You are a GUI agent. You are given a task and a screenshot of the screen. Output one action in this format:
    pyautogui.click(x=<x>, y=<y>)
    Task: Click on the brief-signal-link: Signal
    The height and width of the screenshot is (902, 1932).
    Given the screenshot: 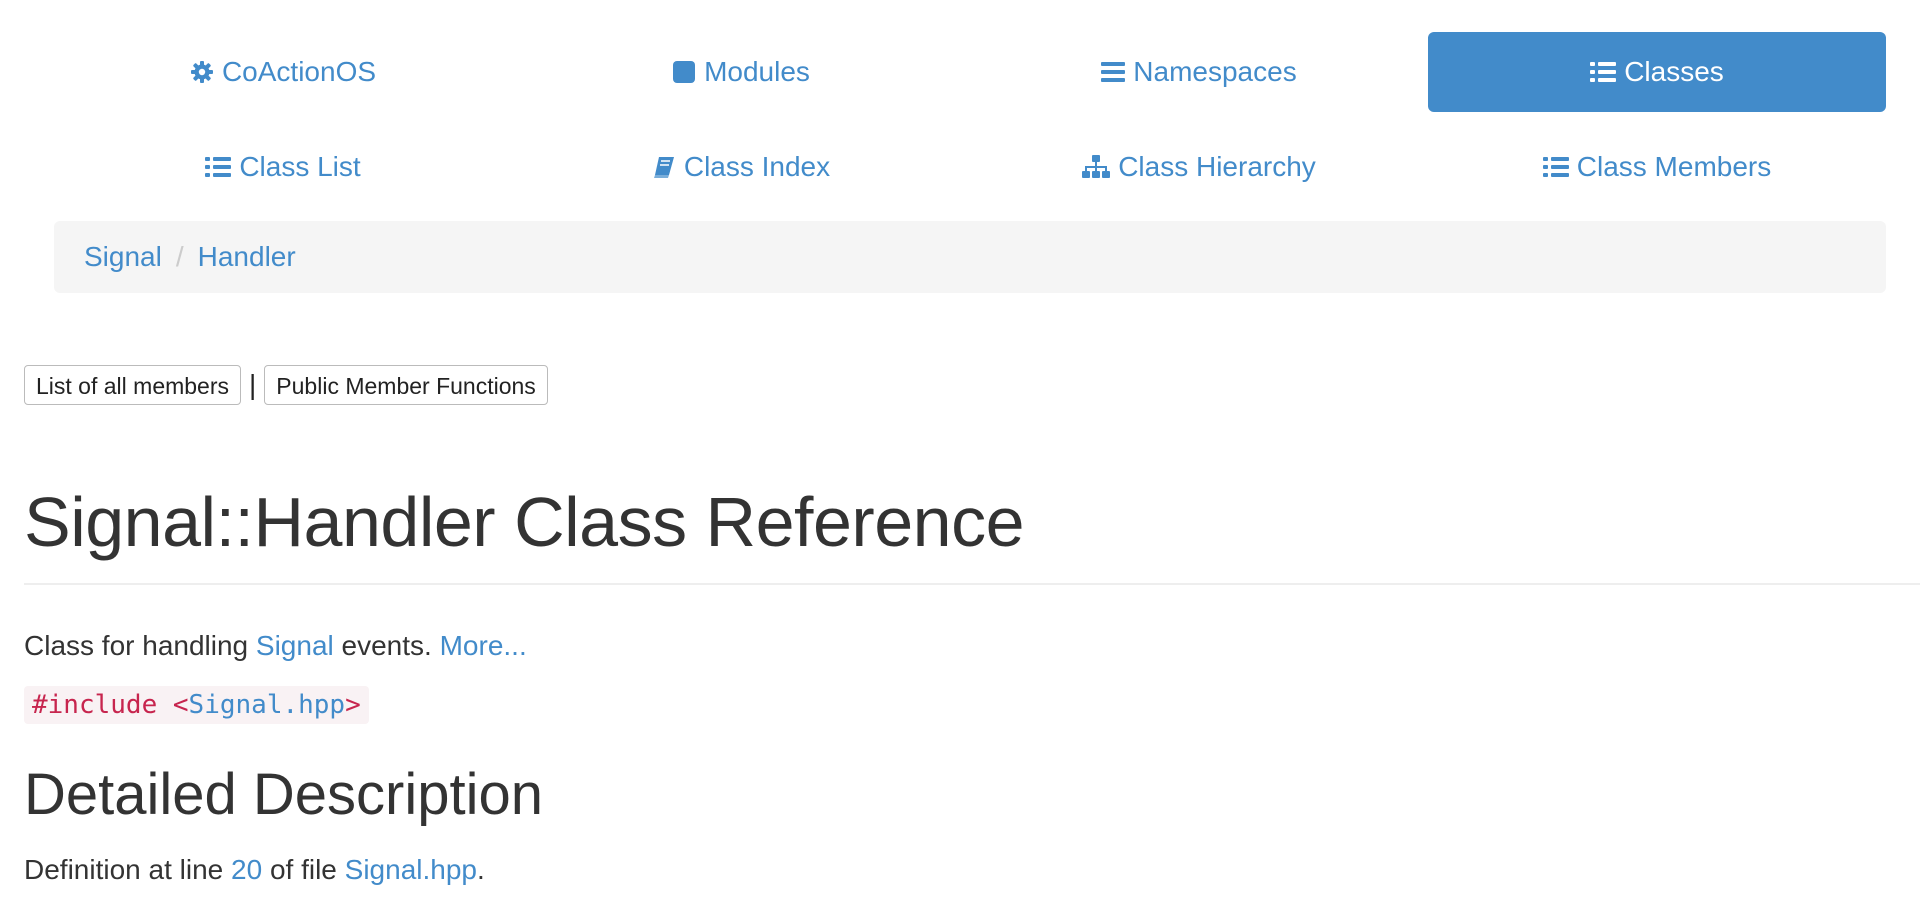 What is the action you would take?
    pyautogui.click(x=295, y=645)
    